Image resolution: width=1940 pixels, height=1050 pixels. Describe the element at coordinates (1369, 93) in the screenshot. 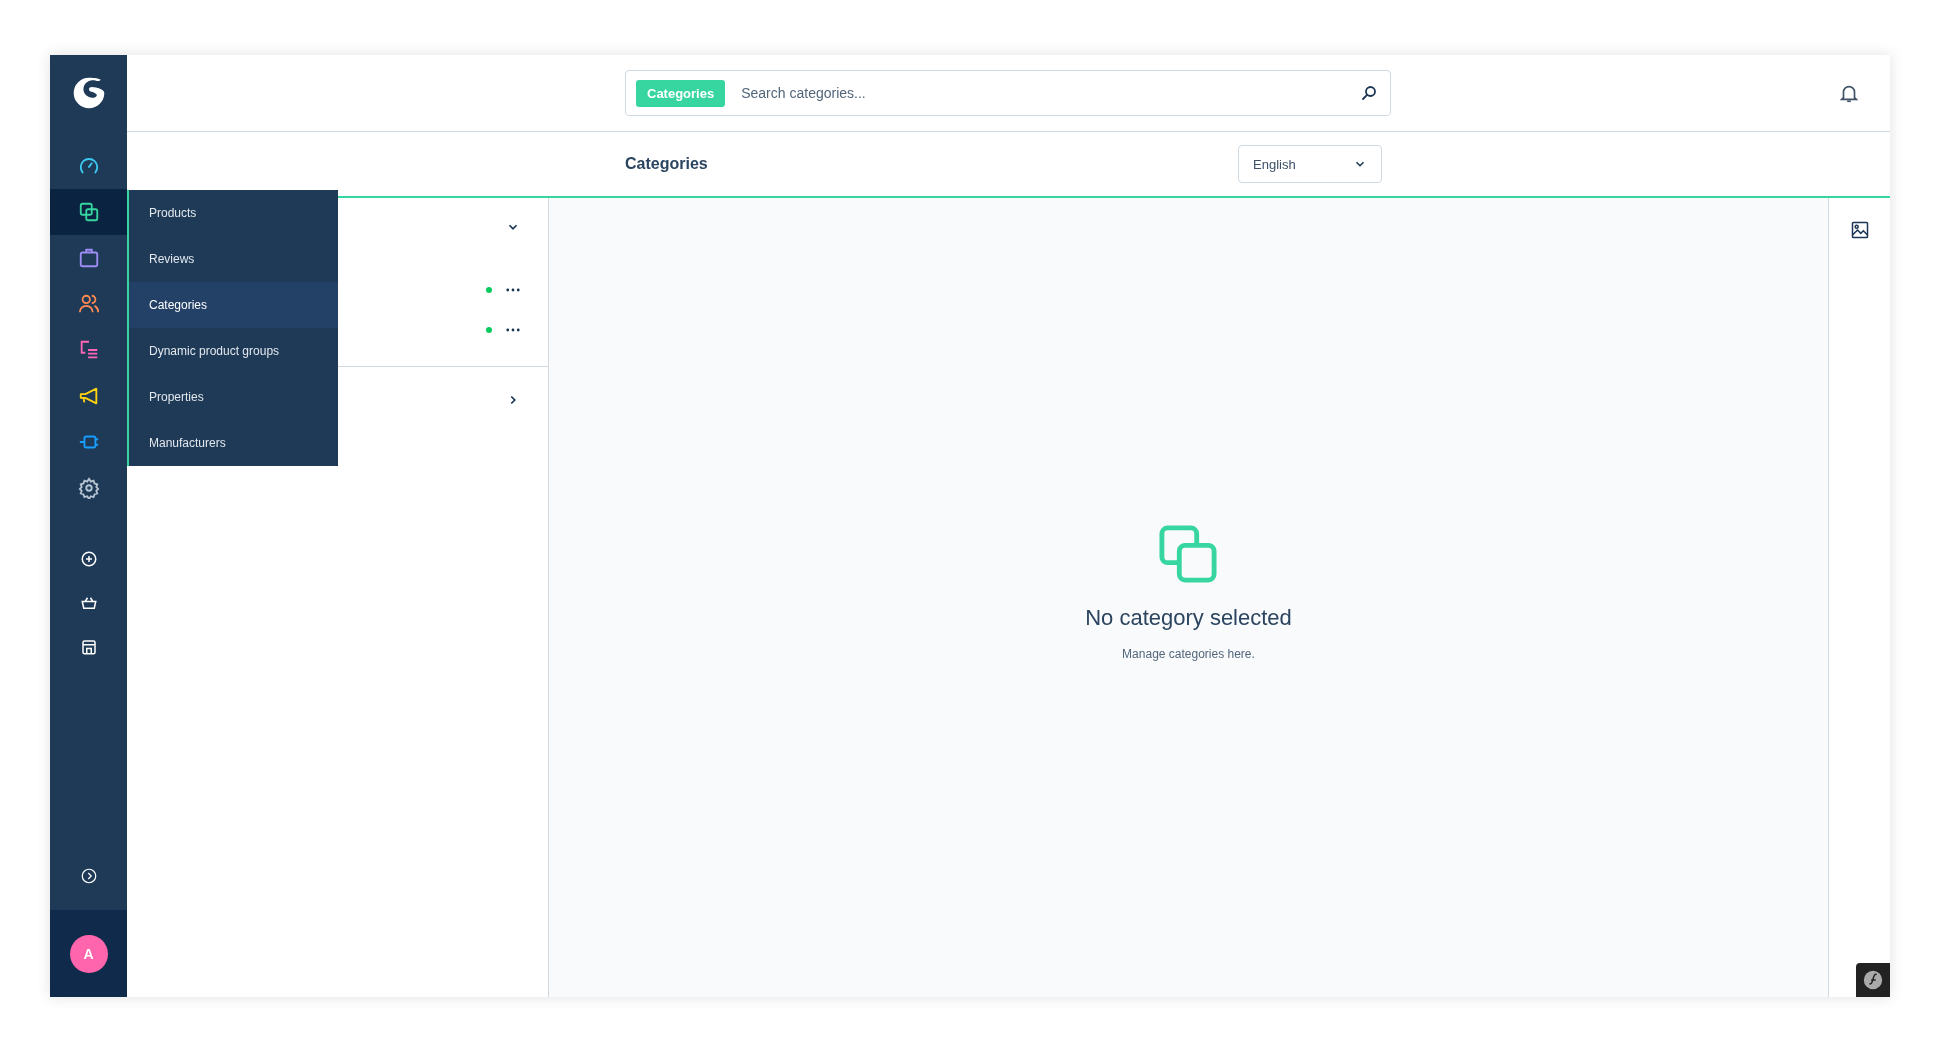

I see `search-icon` at that location.